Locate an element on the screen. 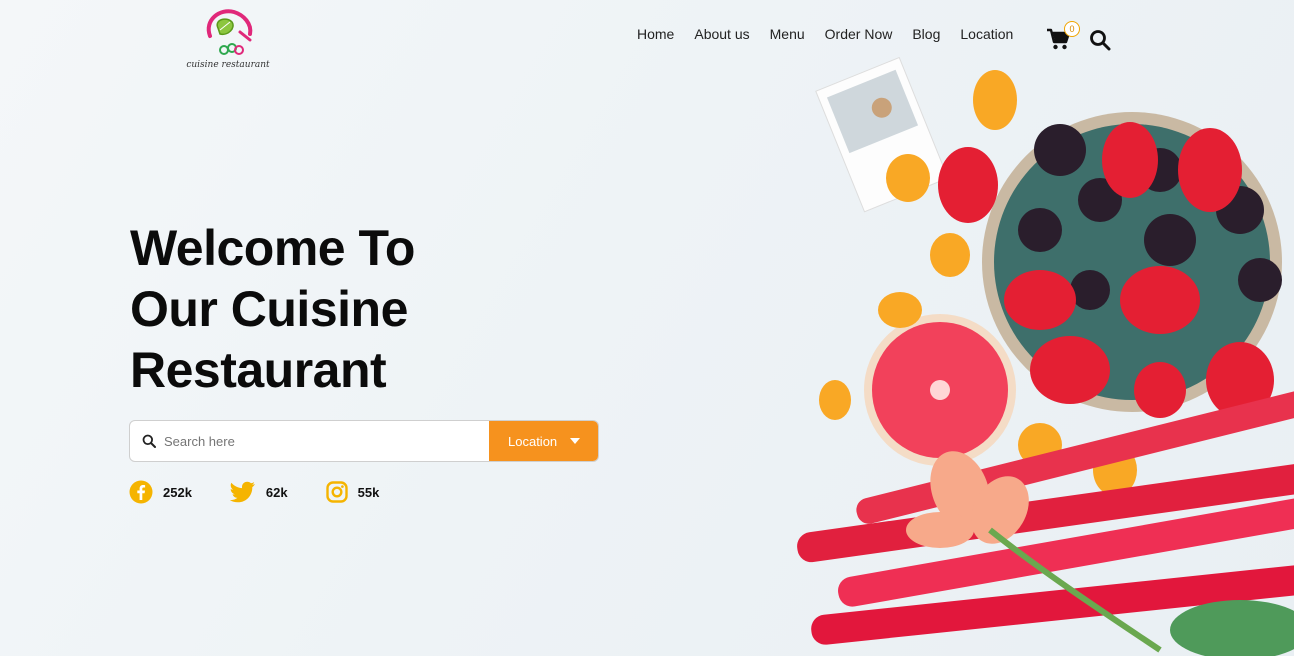 The width and height of the screenshot is (1294, 656). social-instagram: 55k is located at coordinates (352, 492).